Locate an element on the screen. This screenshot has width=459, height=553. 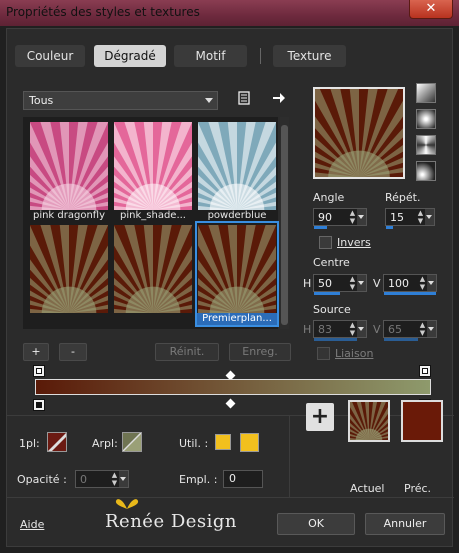
source-h-spinner: 83 ▲ ▼ is located at coordinates (340, 330).